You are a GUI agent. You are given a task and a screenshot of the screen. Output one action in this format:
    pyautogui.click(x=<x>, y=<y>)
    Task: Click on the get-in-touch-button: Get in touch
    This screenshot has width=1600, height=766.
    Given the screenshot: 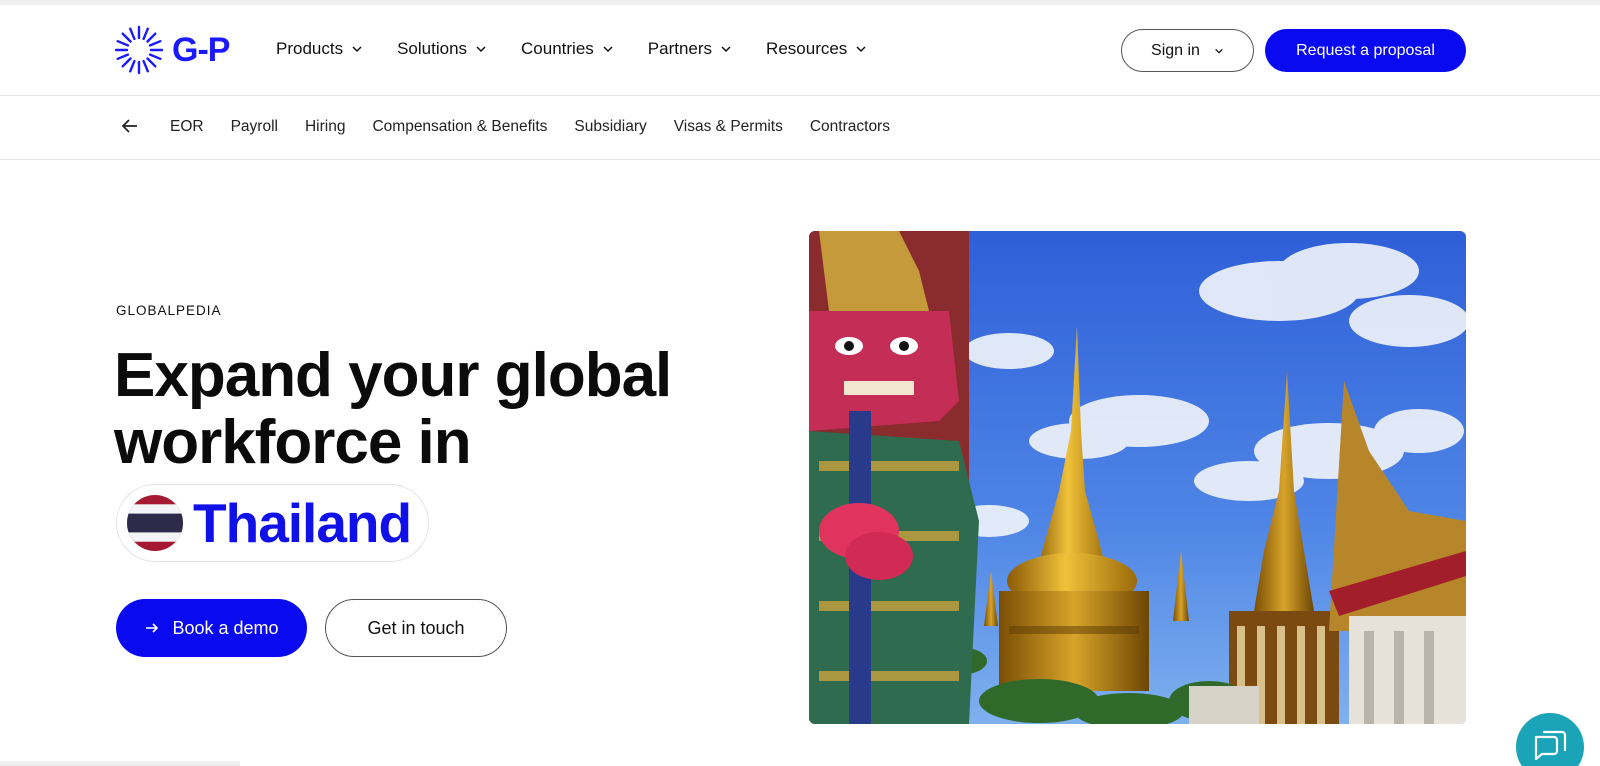 What is the action you would take?
    pyautogui.click(x=416, y=628)
    